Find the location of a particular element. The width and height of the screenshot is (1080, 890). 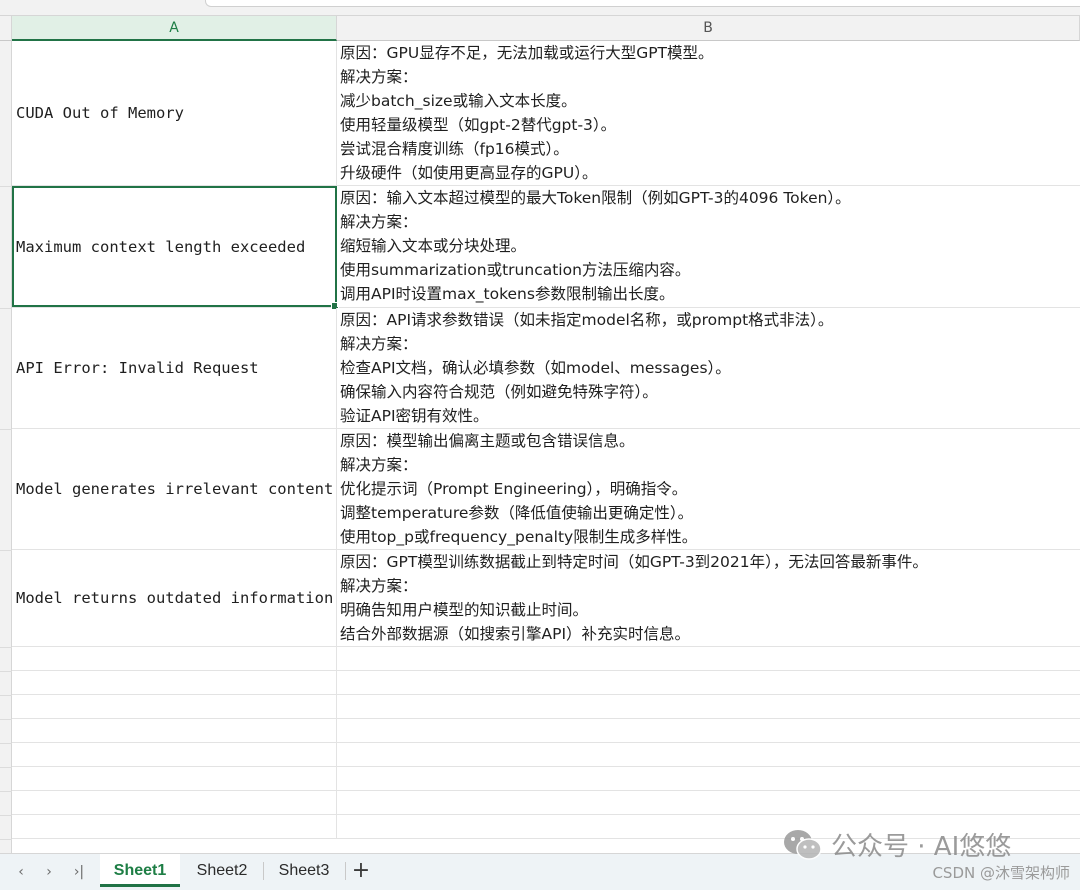

cell-line: 调用API时设置max_tokens参数限制输出长度。 is located at coordinates (507, 294).